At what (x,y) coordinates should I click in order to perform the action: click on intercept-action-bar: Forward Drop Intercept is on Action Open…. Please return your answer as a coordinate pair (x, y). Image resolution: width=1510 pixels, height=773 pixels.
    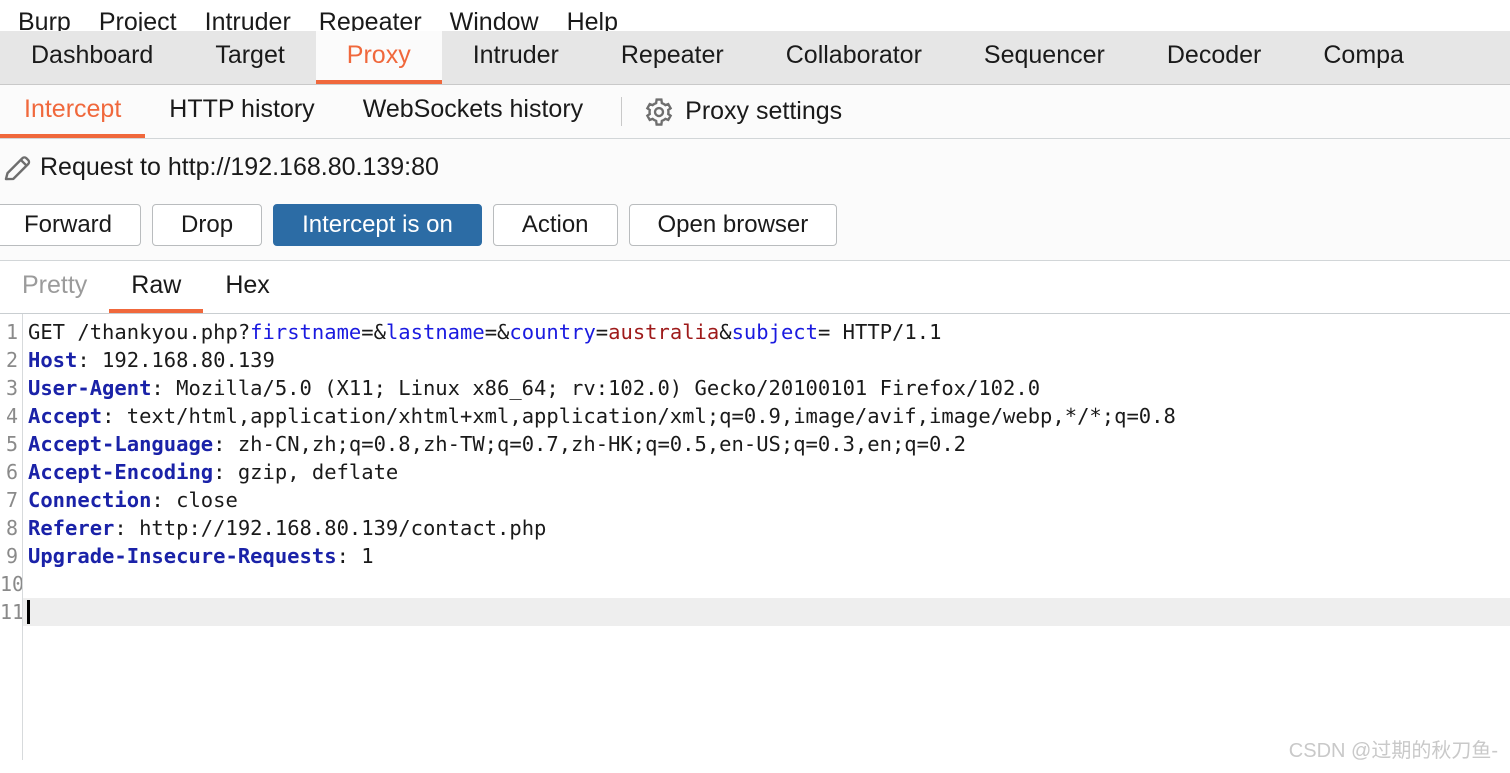
    Looking at the image, I should click on (755, 228).